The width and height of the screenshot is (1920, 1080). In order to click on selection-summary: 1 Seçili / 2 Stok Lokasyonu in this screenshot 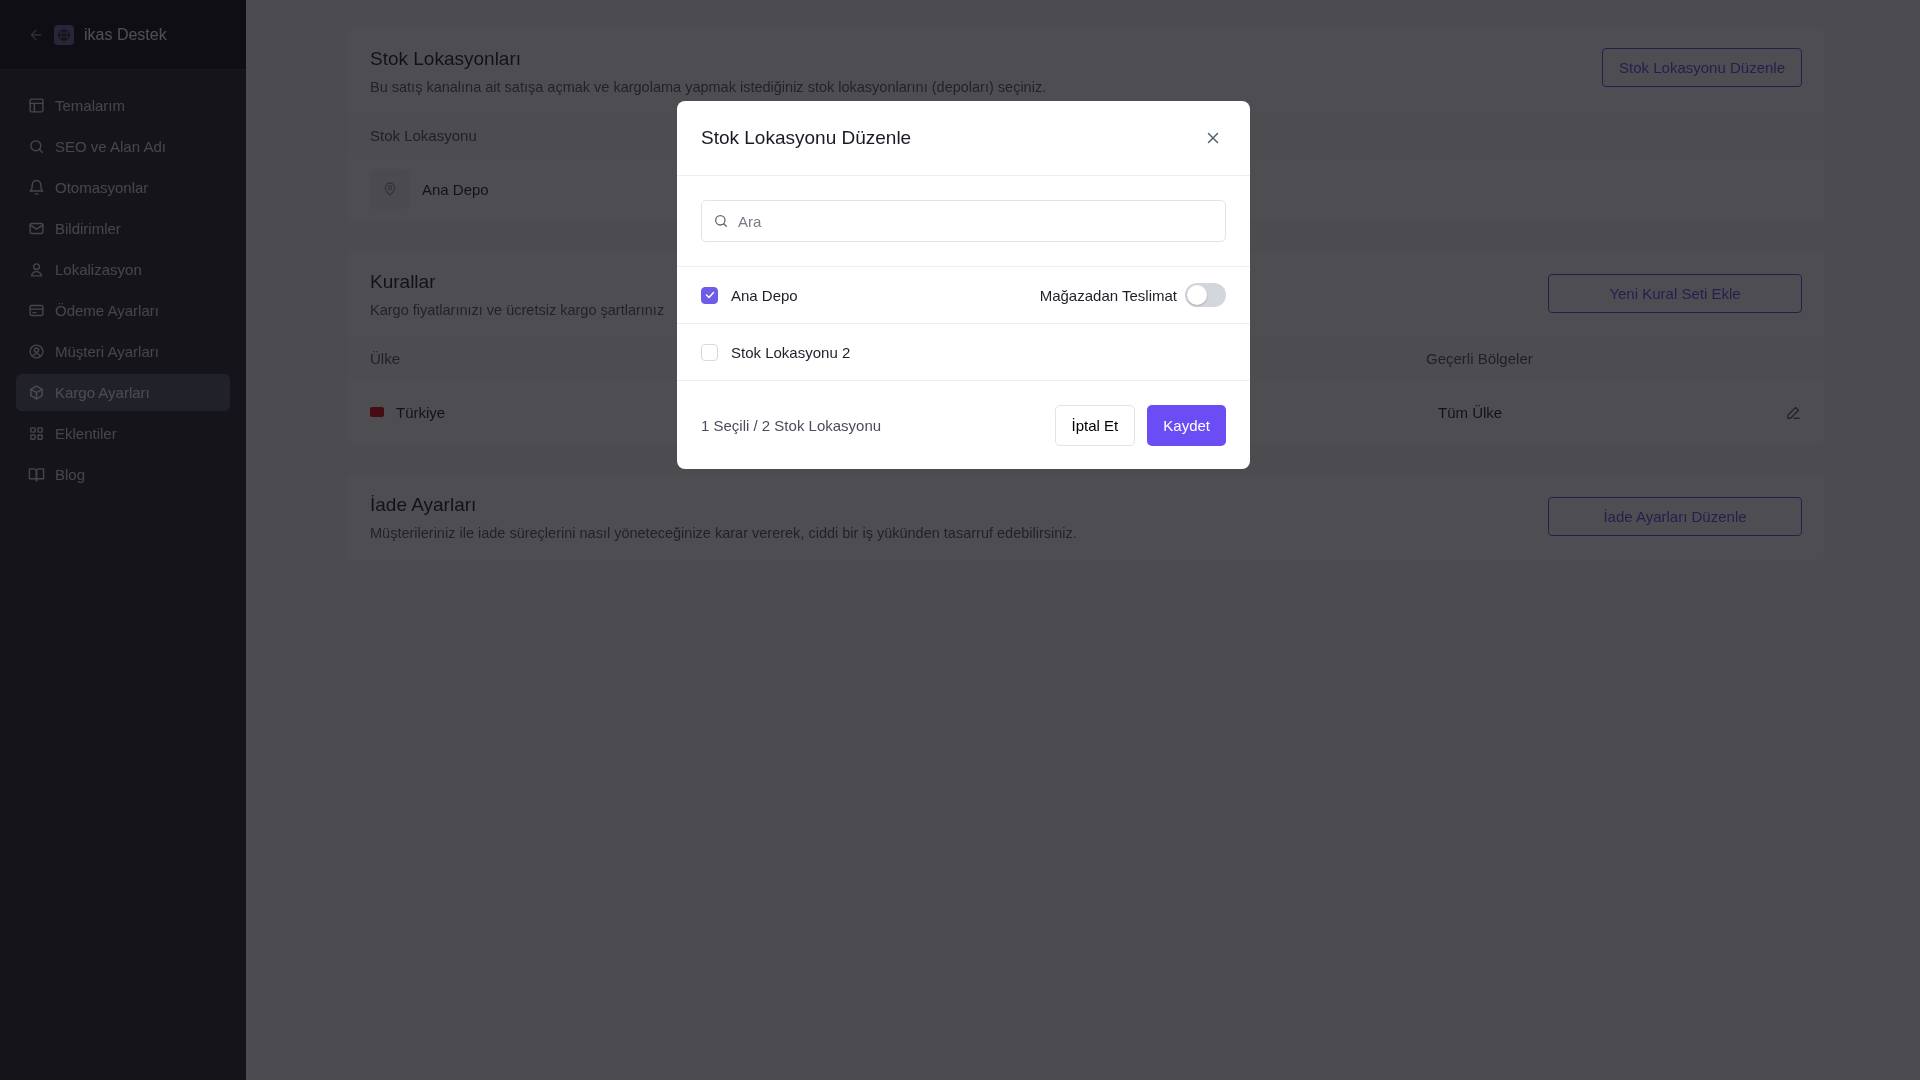, I will do `click(792, 425)`.